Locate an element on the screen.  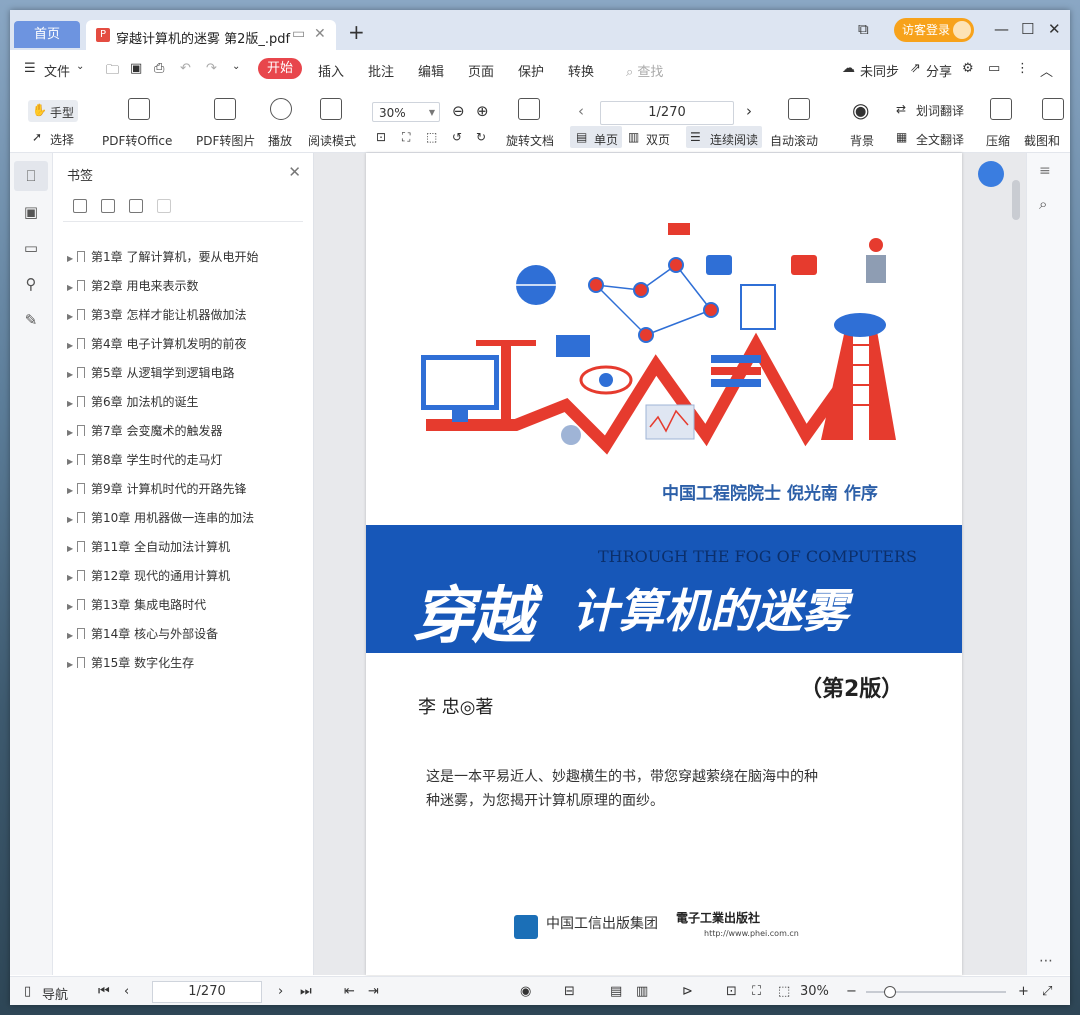
chevron-down-icon: ⌄ is located at coordinates (80, 66).